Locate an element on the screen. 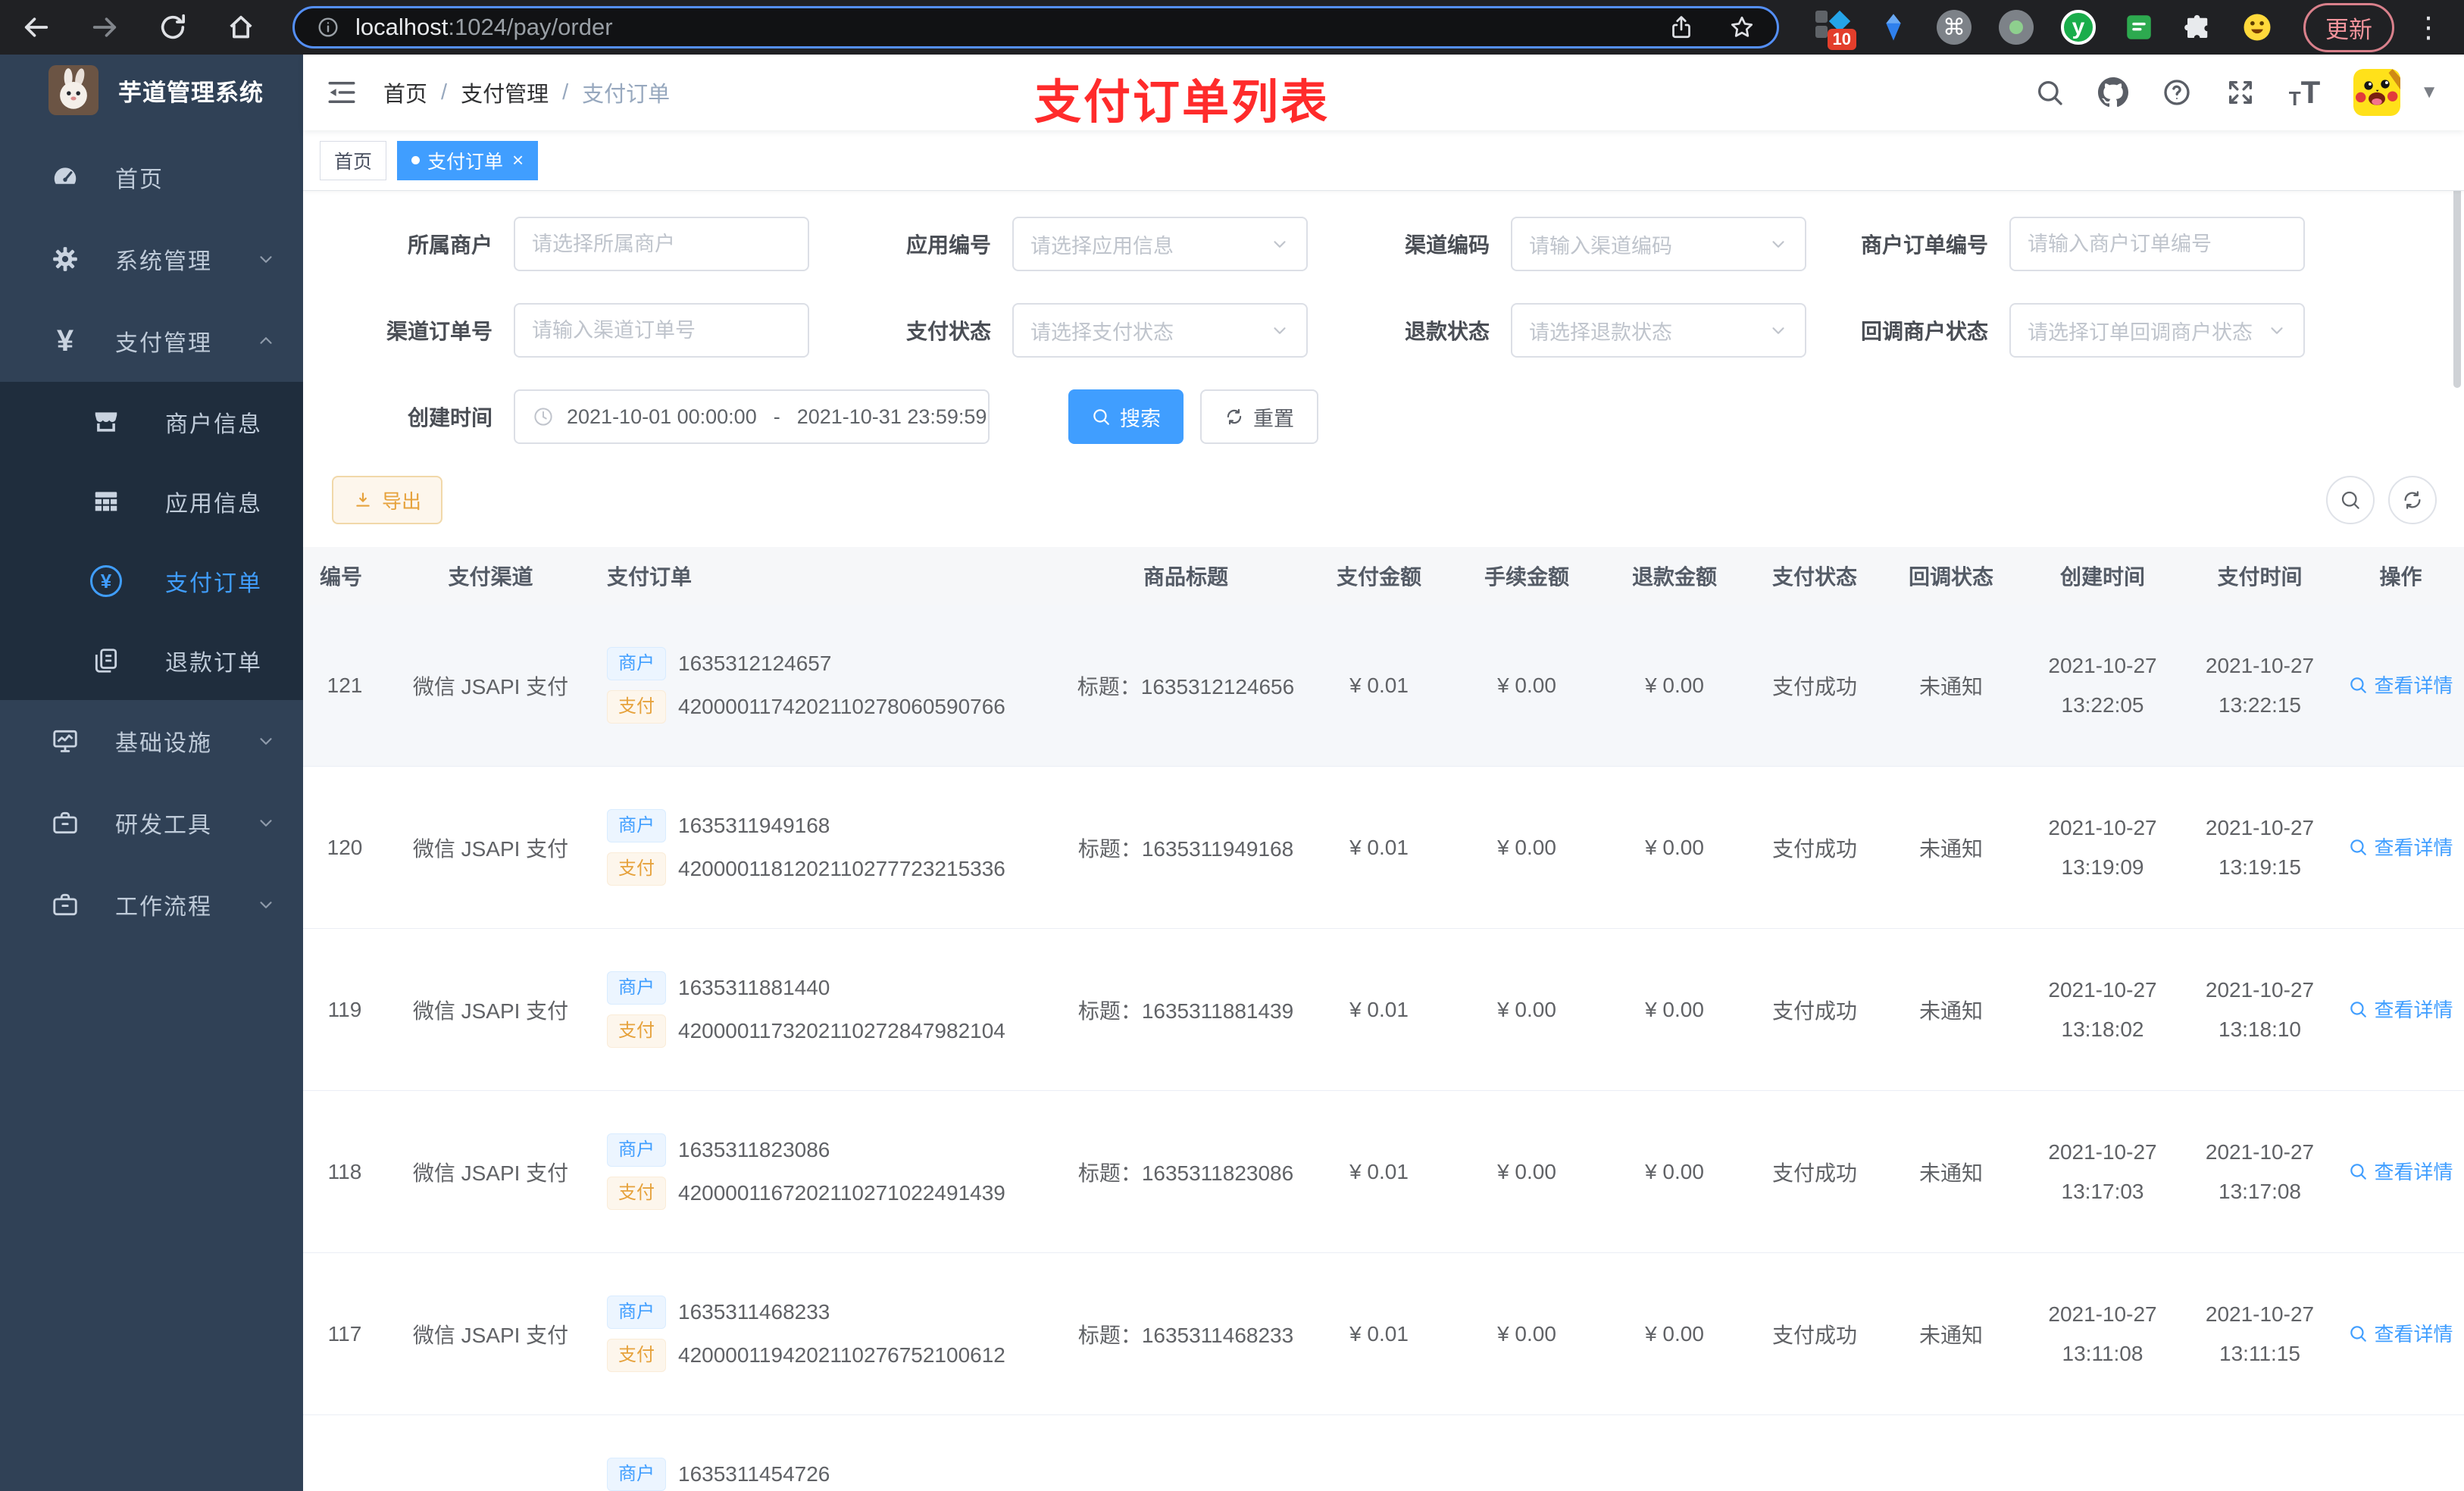  order-id: 121 is located at coordinates (345, 685).